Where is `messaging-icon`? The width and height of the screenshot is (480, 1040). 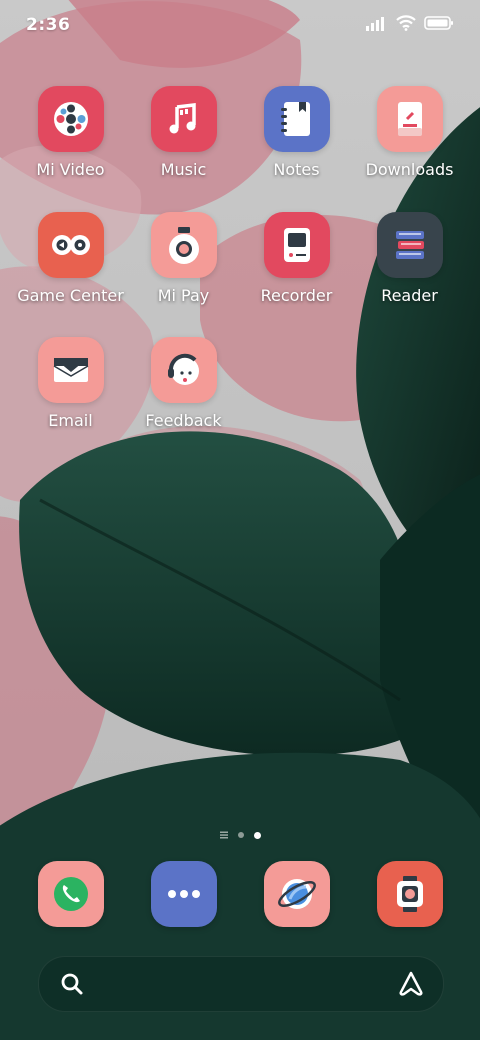 messaging-icon is located at coordinates (184, 894).